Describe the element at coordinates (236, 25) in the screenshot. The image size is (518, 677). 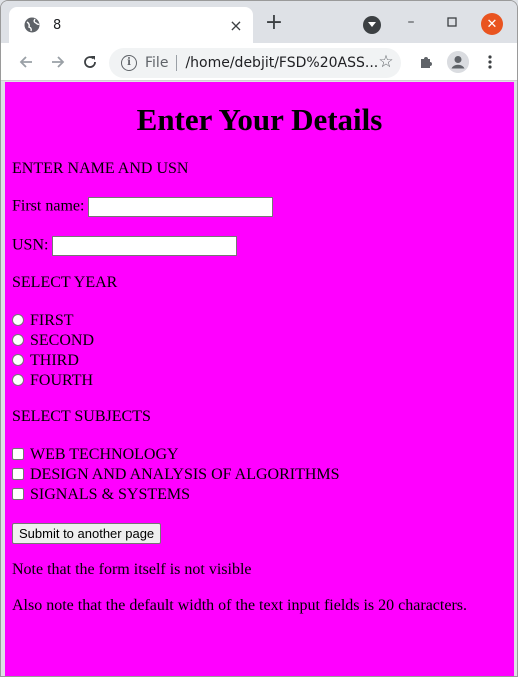
I see `tab-close-icon: ×` at that location.